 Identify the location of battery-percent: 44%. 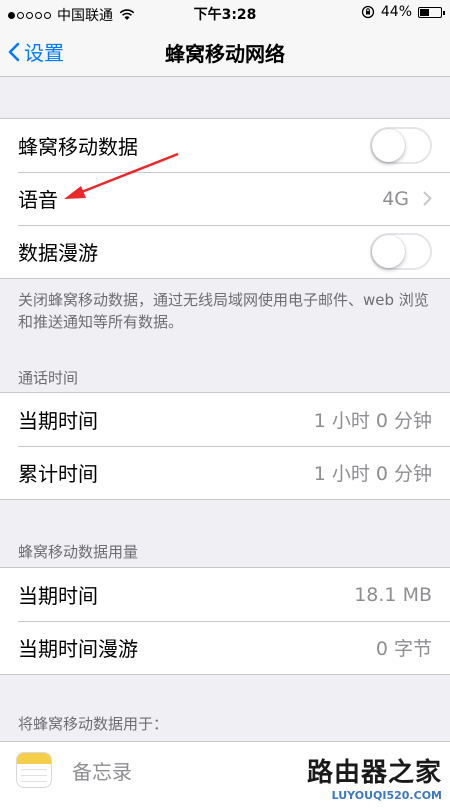
(396, 12).